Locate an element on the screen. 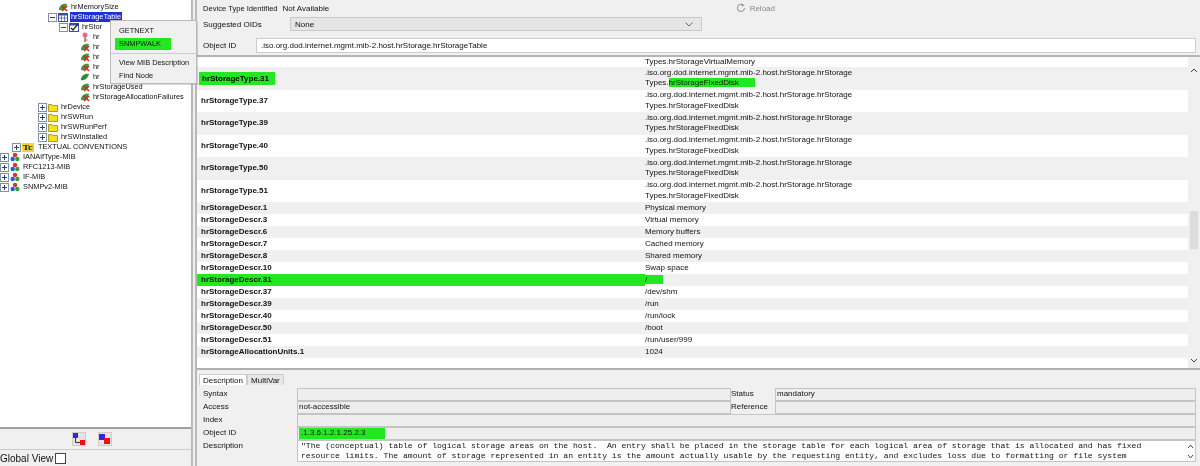 Image resolution: width=1200 pixels, height=466 pixels. oid-name: hrStorageDescr.37 is located at coordinates (236, 292).